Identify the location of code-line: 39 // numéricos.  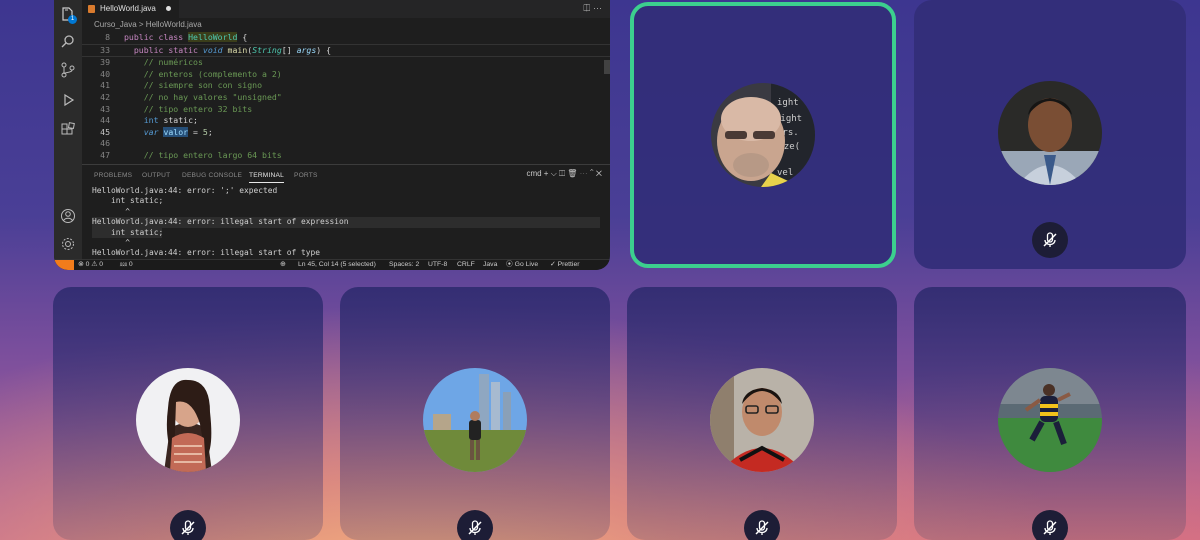
(346, 63).